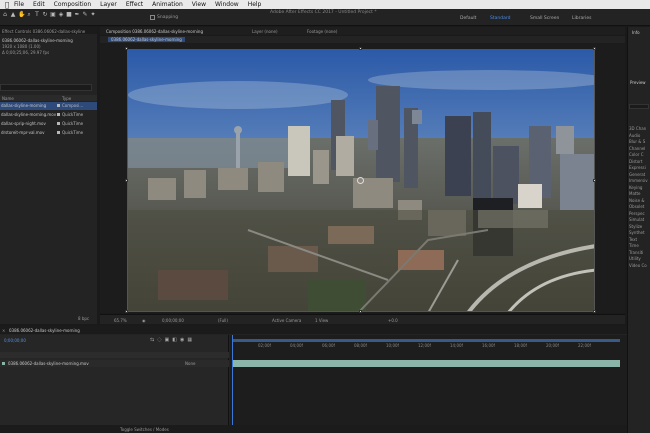  What do you see at coordinates (265, 31) in the screenshot?
I see `tab-layer: Layer (none)` at bounding box center [265, 31].